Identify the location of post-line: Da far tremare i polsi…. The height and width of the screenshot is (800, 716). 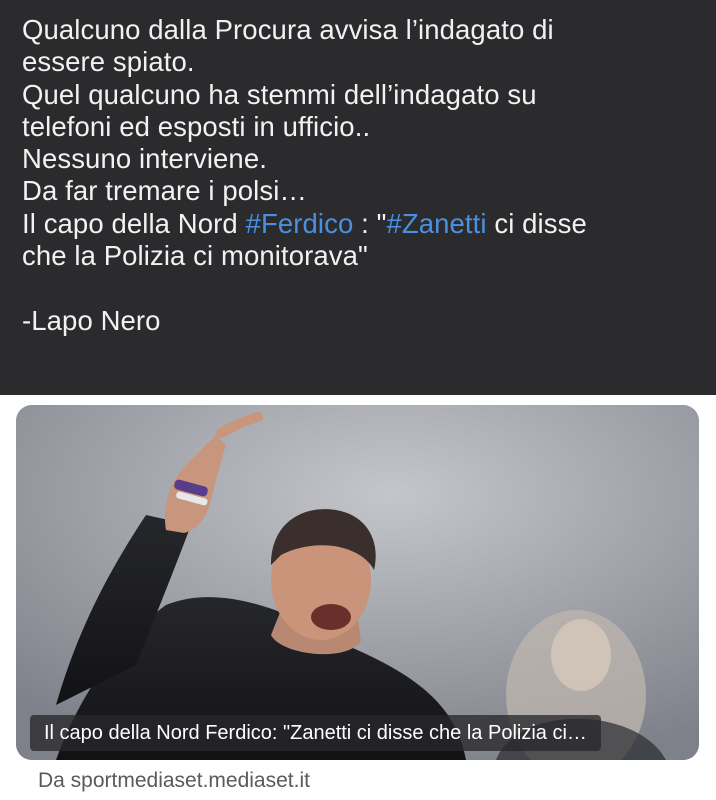
(165, 191).